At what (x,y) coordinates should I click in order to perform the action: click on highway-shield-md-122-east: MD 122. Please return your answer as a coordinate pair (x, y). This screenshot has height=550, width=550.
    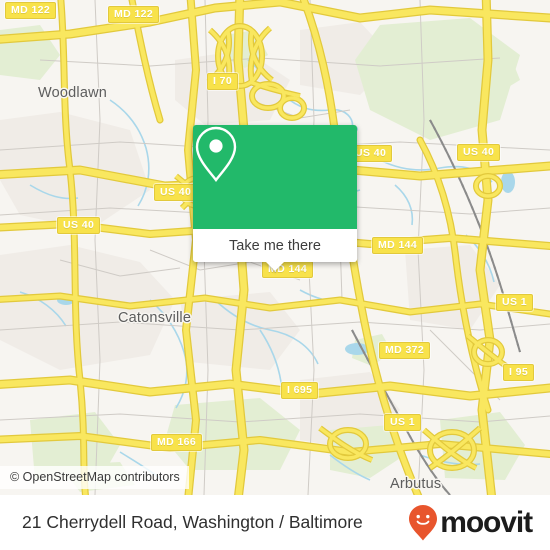
    Looking at the image, I should click on (134, 14).